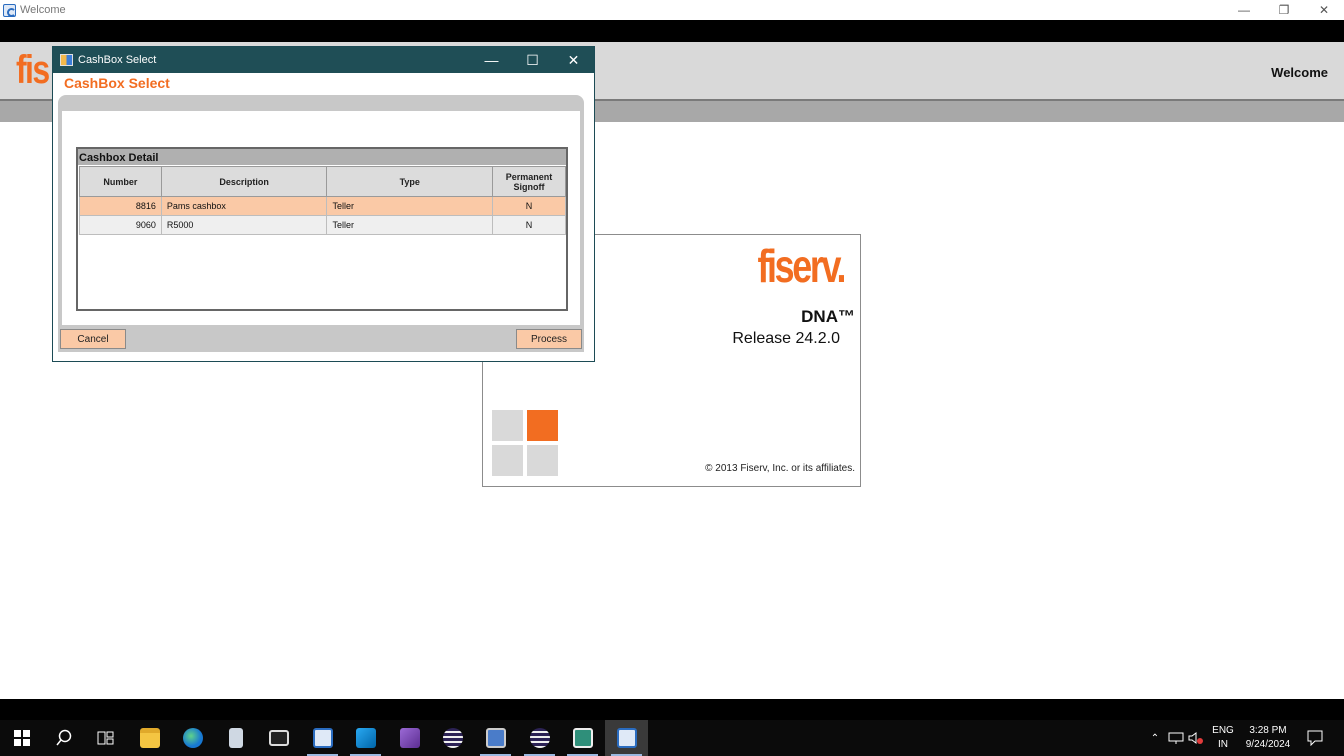 This screenshot has height=756, width=1344. I want to click on clock-time: 3:28 PM, so click(1268, 730).